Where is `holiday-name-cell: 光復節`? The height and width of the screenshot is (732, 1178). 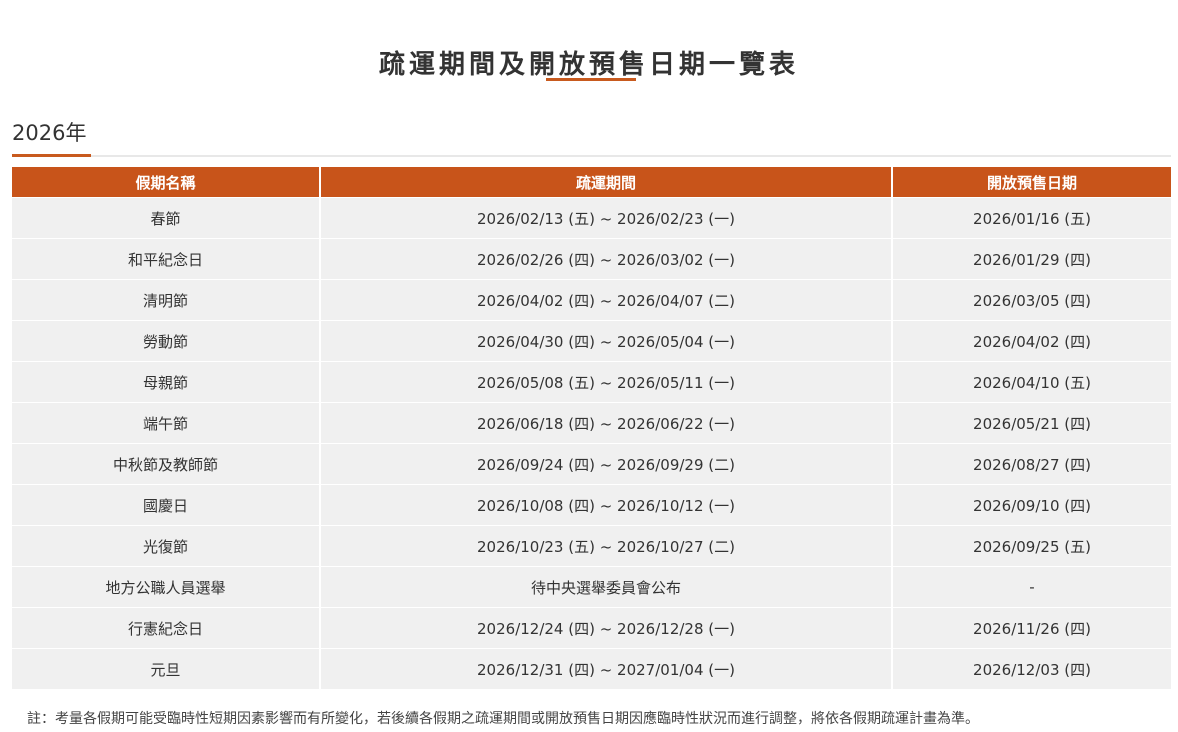
holiday-name-cell: 光復節 is located at coordinates (166, 546).